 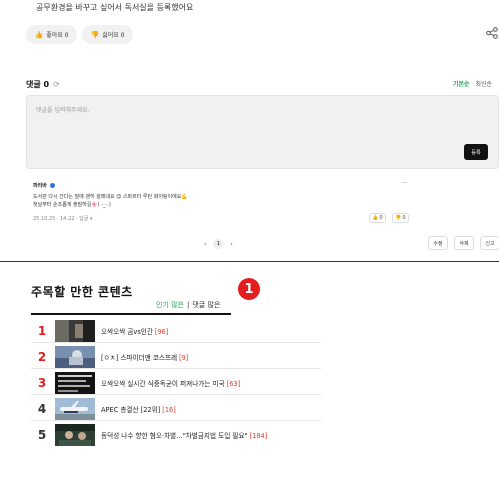 I want to click on rank-number: 4, so click(x=42, y=408).